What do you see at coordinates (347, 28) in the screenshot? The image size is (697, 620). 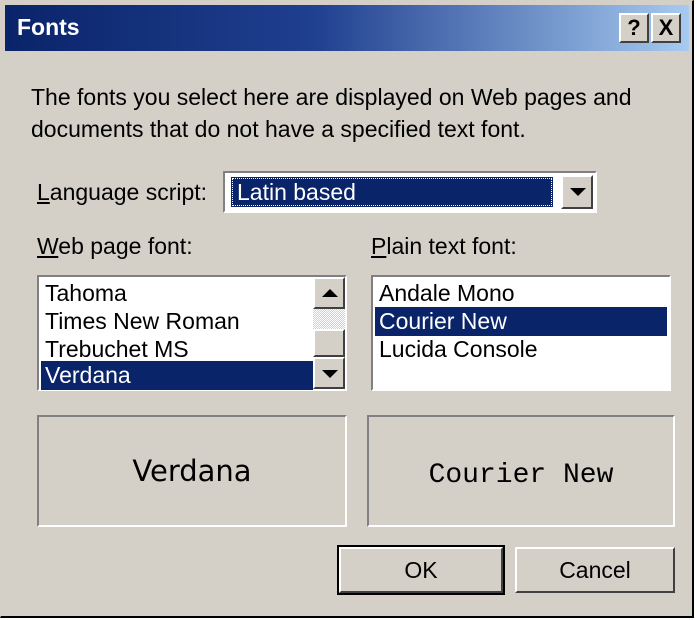 I see `title-bar: Fonts ? X` at bounding box center [347, 28].